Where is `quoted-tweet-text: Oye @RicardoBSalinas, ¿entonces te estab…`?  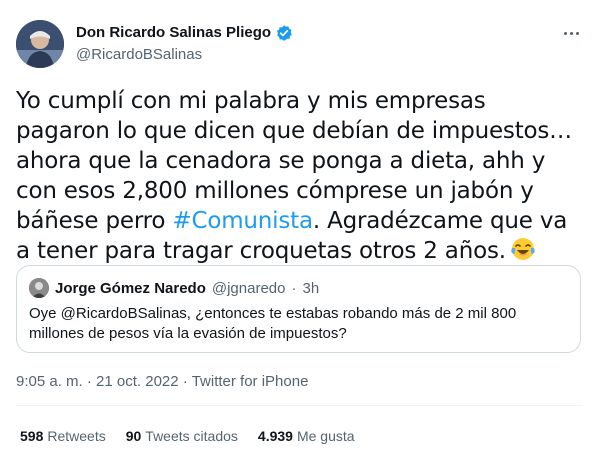 quoted-tweet-text: Oye @RicardoBSalinas, ¿entonces te estab… is located at coordinates (273, 323).